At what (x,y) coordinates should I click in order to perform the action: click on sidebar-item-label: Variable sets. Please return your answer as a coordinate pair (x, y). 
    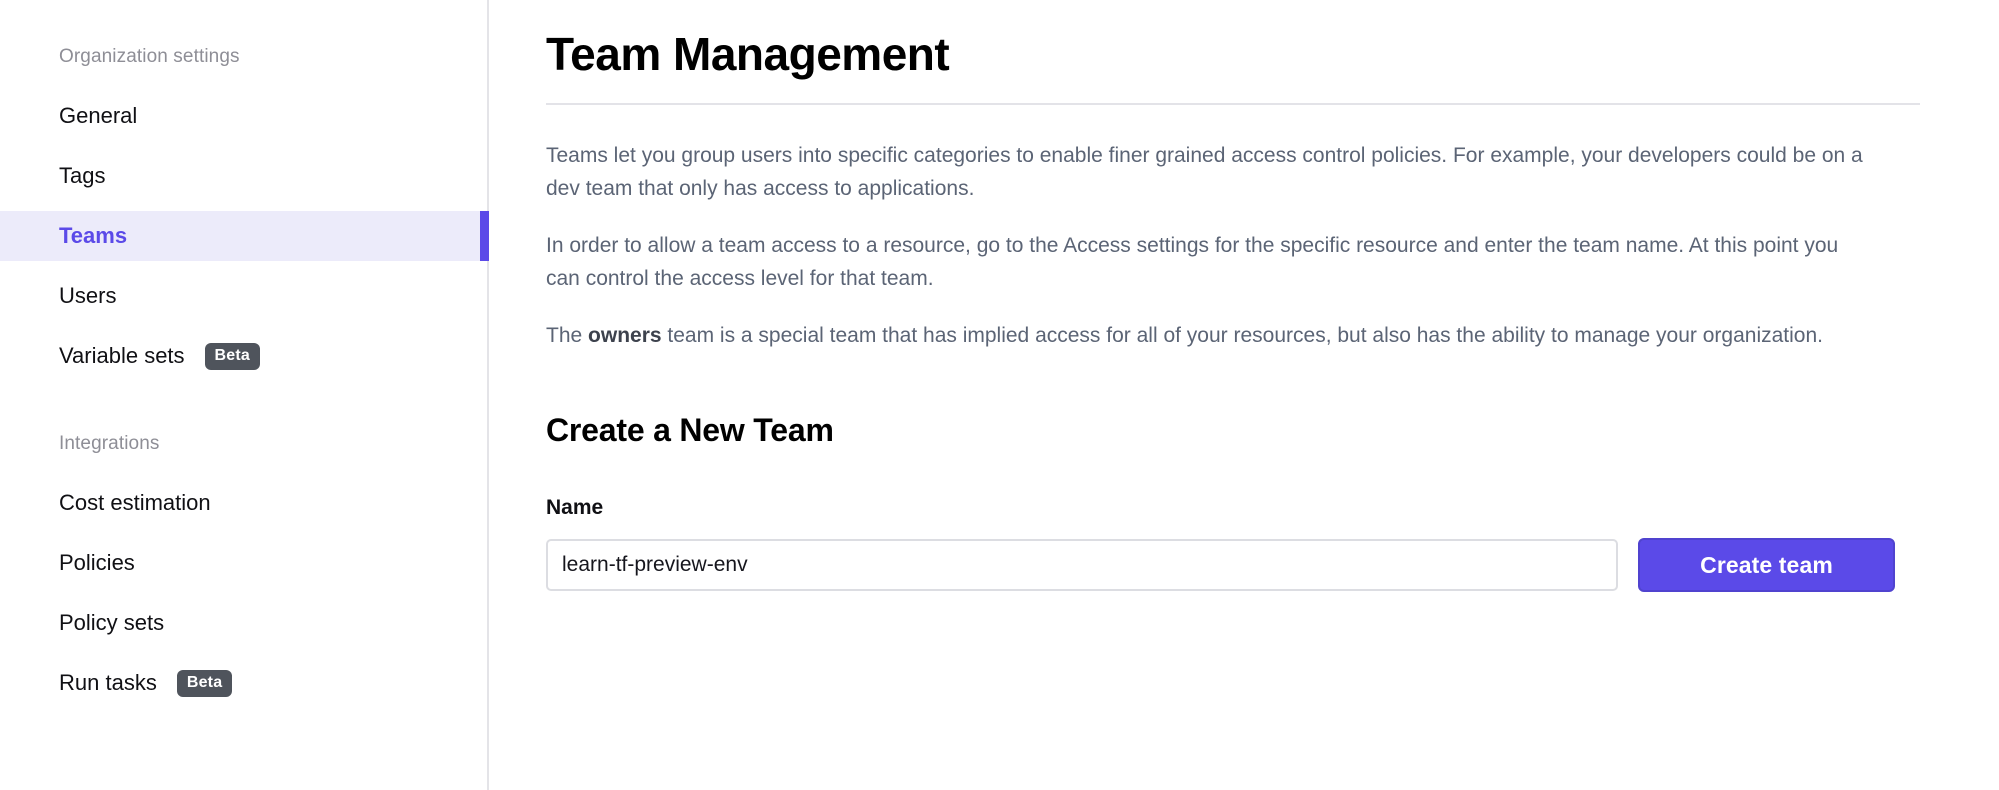
    Looking at the image, I should click on (122, 355).